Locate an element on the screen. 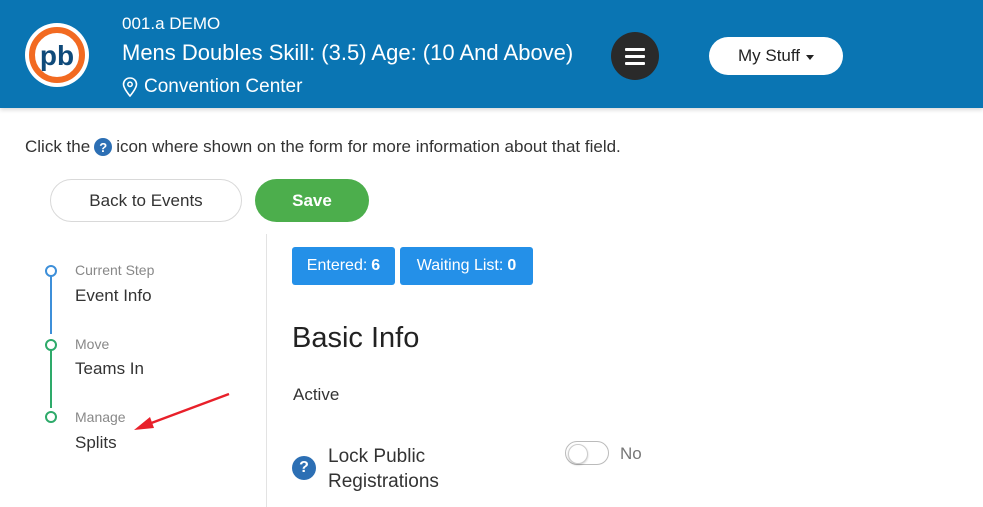 Image resolution: width=983 pixels, height=507 pixels. save-button: Save is located at coordinates (312, 200).